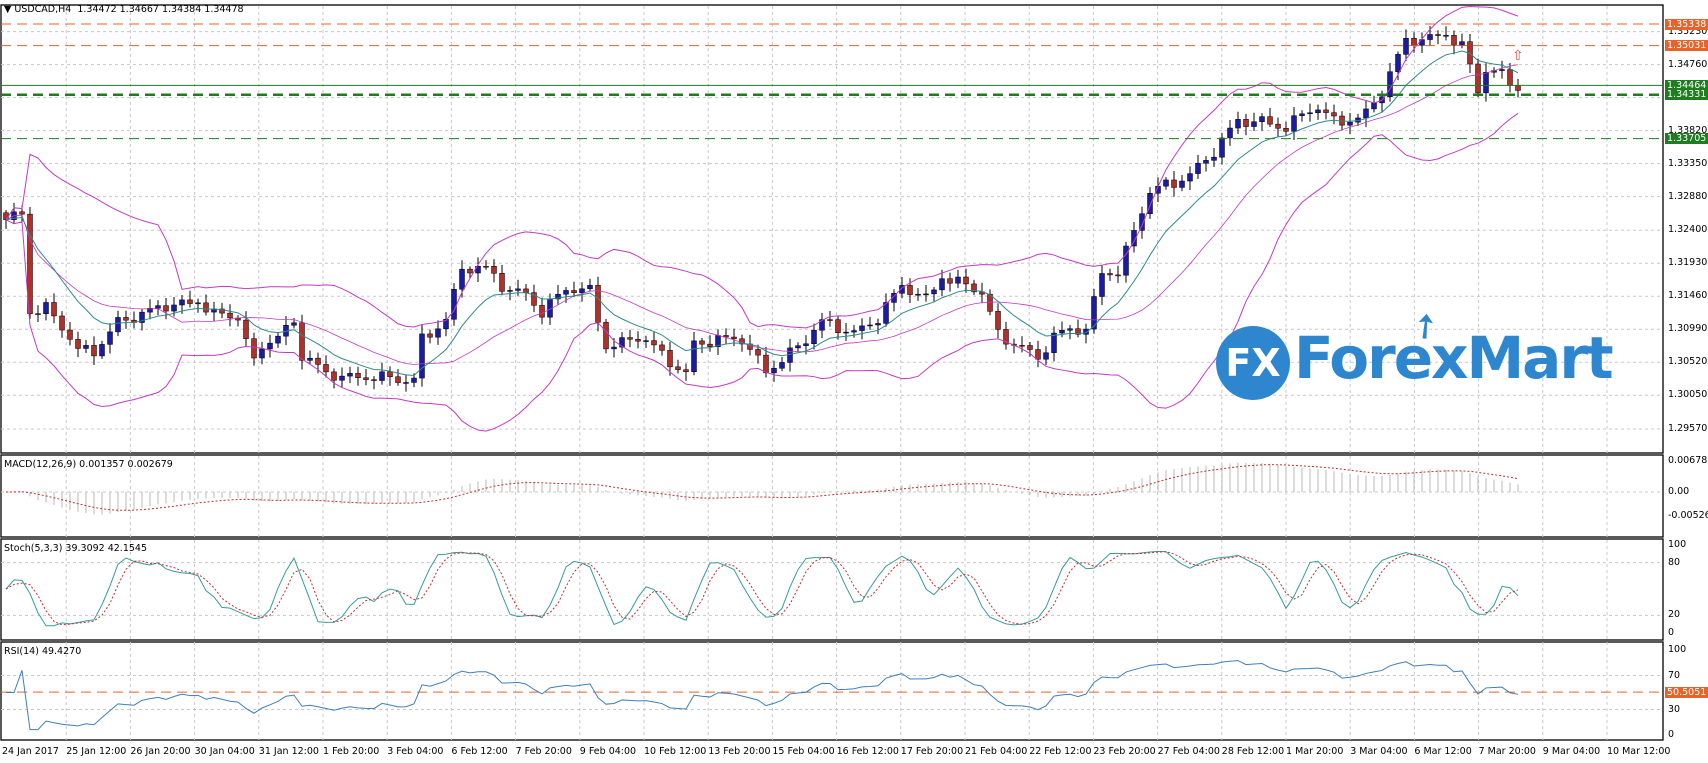 The image size is (1708, 763). I want to click on stoch-label: Stoch(5,3,3) 39.3092 42.1545, so click(76, 548).